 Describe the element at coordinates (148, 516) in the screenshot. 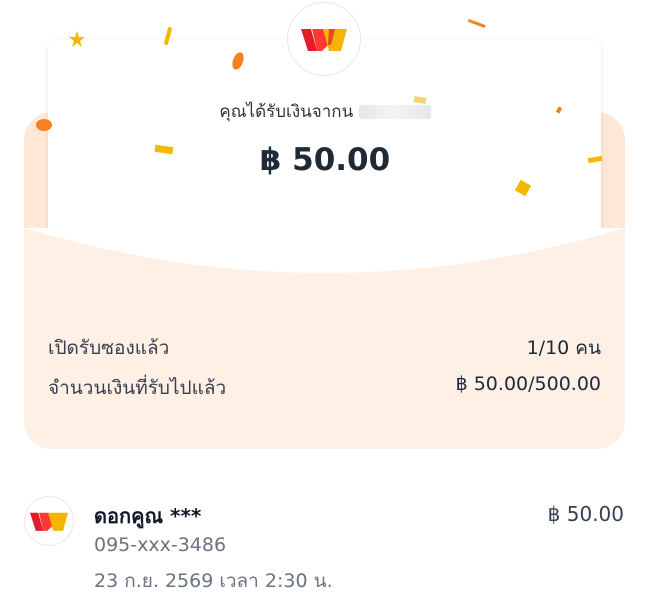

I see `recipient-name: ดอกคูณ ***` at that location.